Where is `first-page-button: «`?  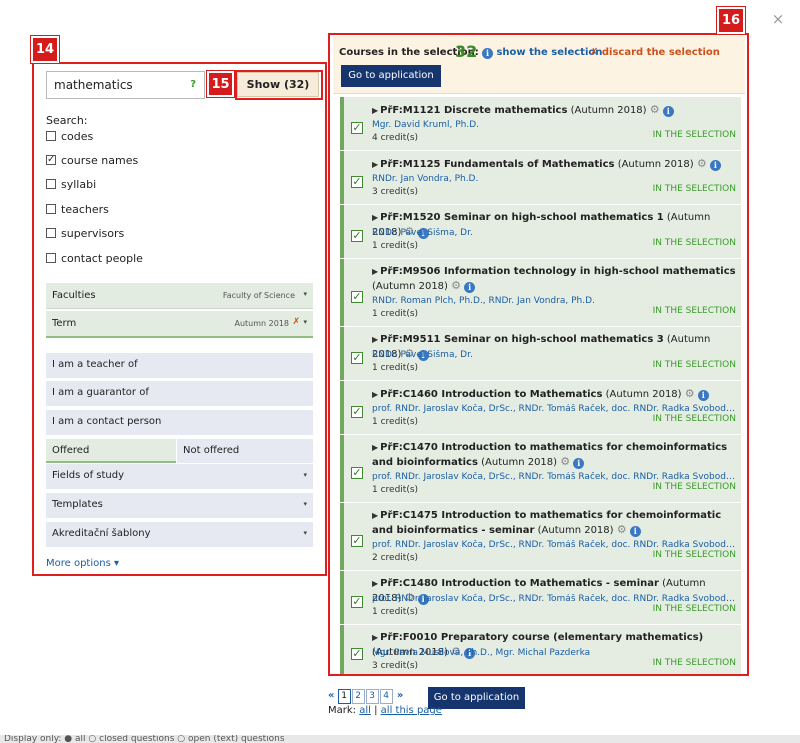 first-page-button: « is located at coordinates (331, 695).